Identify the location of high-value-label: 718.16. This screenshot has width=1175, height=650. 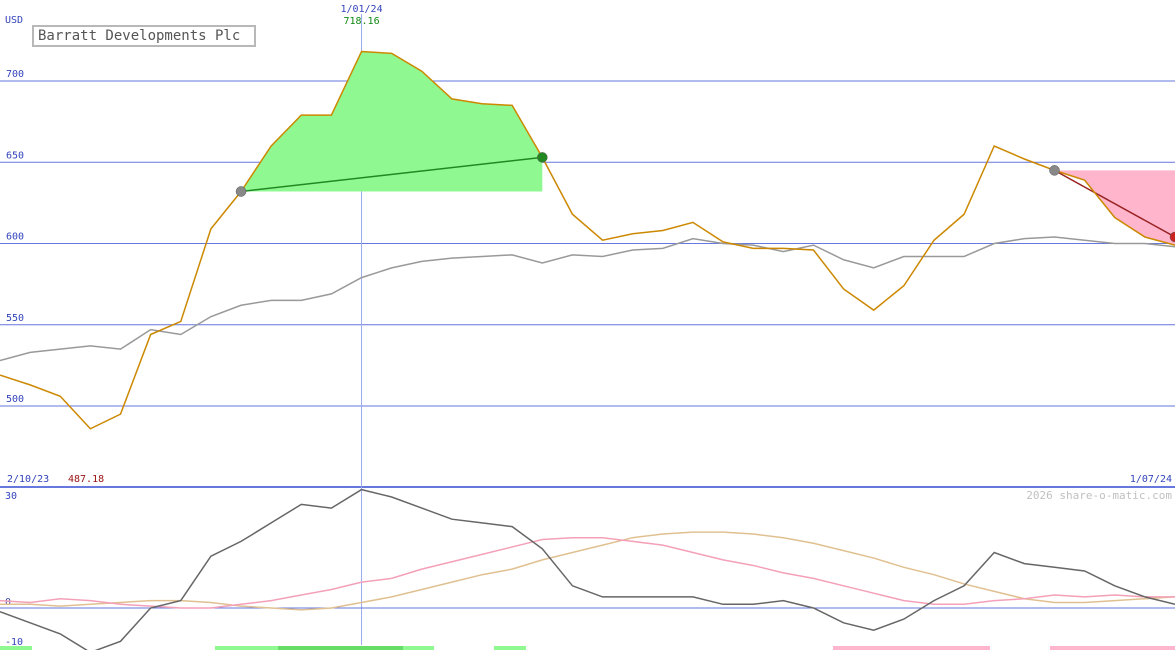
(361, 21).